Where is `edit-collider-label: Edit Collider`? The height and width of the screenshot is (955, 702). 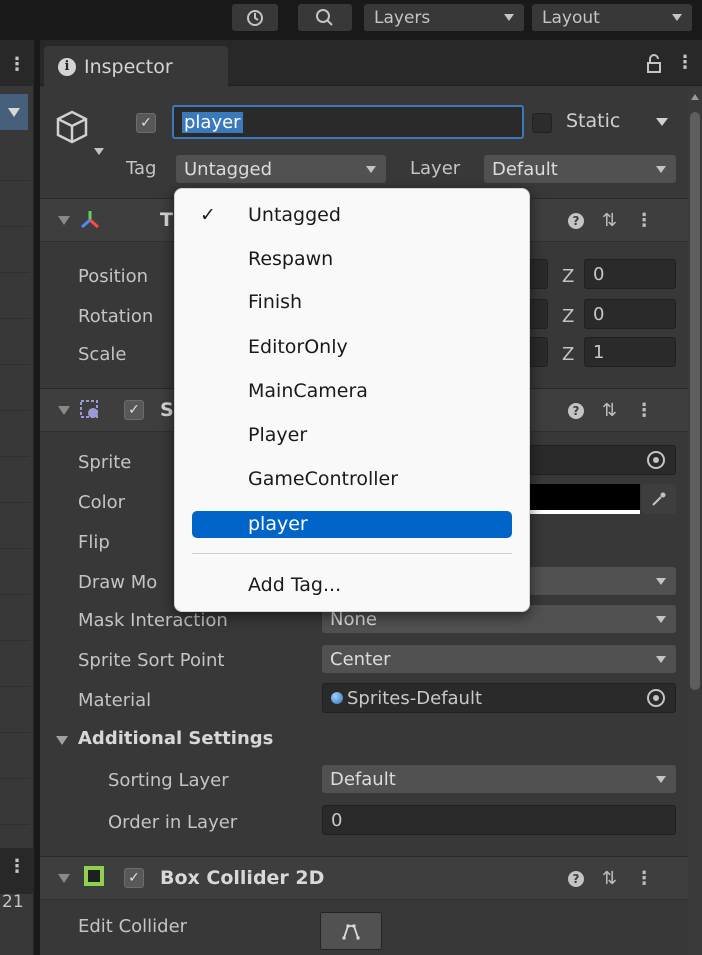 edit-collider-label: Edit Collider is located at coordinates (133, 926).